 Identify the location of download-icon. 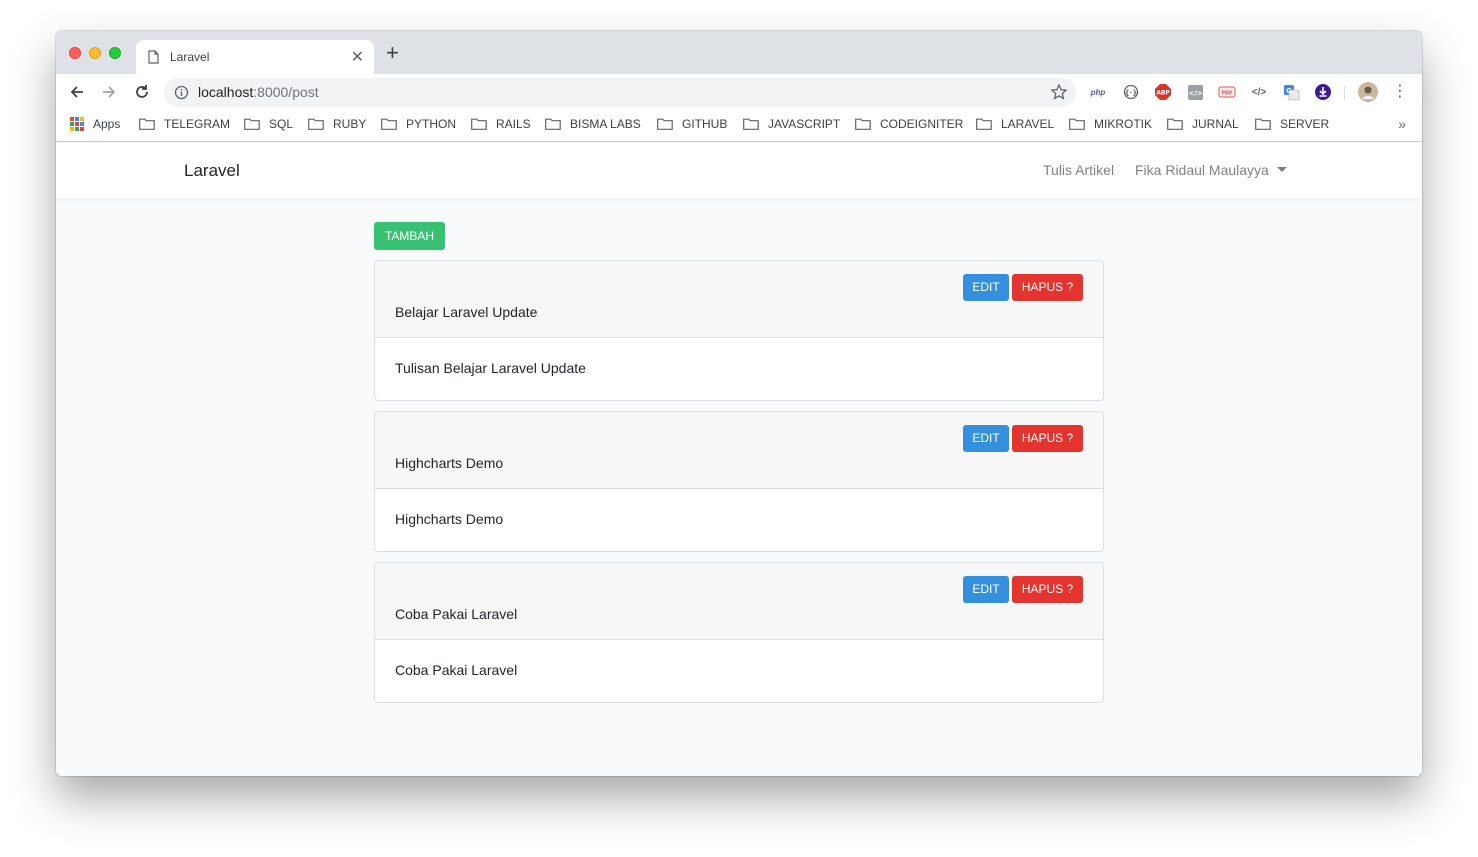
(1323, 92).